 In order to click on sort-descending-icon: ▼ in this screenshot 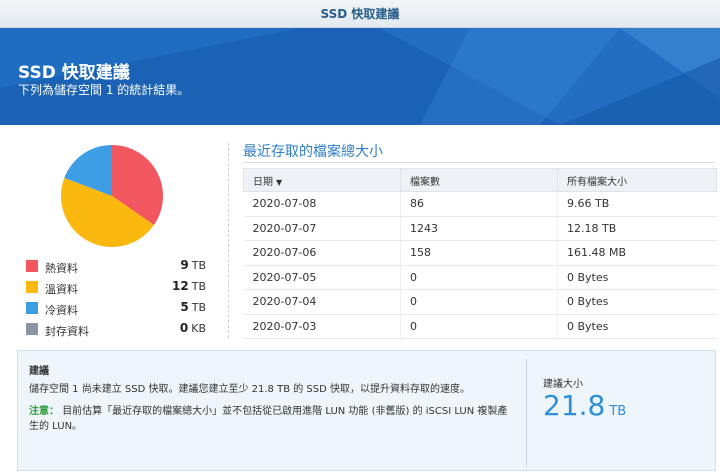, I will do `click(279, 182)`.